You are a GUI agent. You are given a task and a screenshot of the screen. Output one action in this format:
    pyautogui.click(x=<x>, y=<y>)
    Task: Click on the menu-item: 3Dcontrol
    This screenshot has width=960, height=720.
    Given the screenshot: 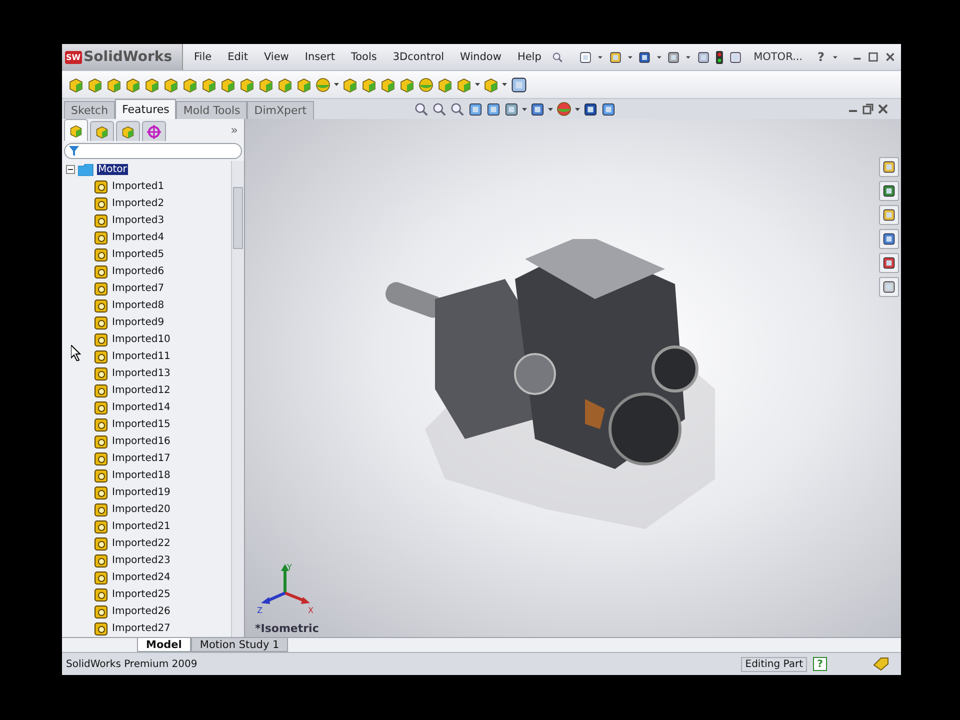 What is the action you would take?
    pyautogui.click(x=419, y=57)
    